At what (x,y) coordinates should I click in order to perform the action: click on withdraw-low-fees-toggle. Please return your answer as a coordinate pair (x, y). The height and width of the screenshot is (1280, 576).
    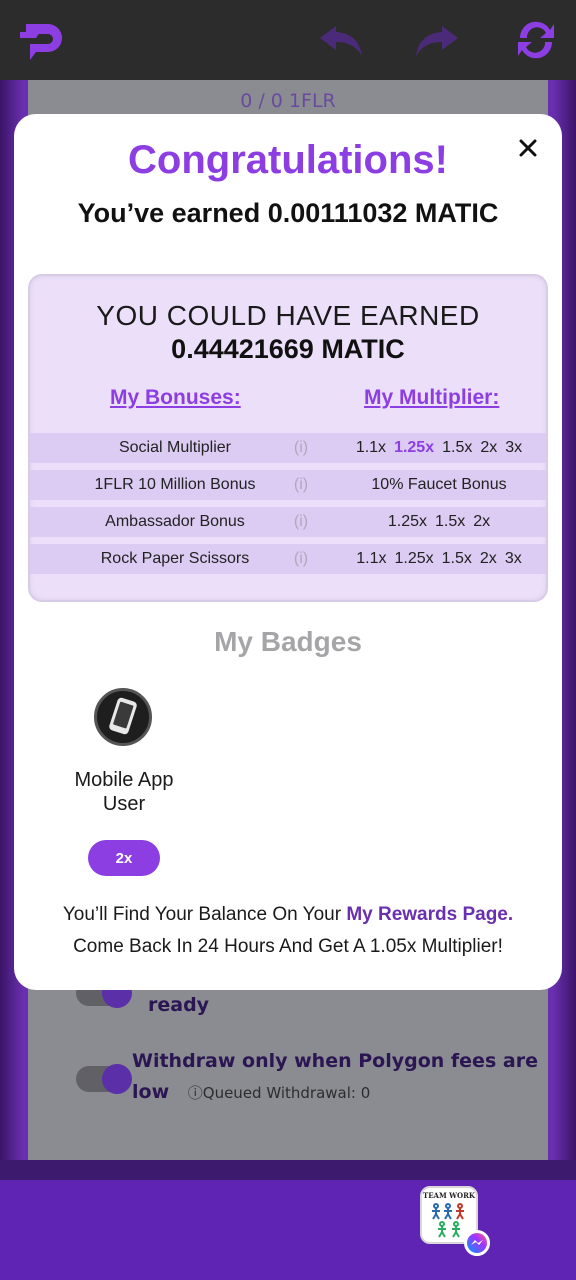
    Looking at the image, I should click on (104, 1079).